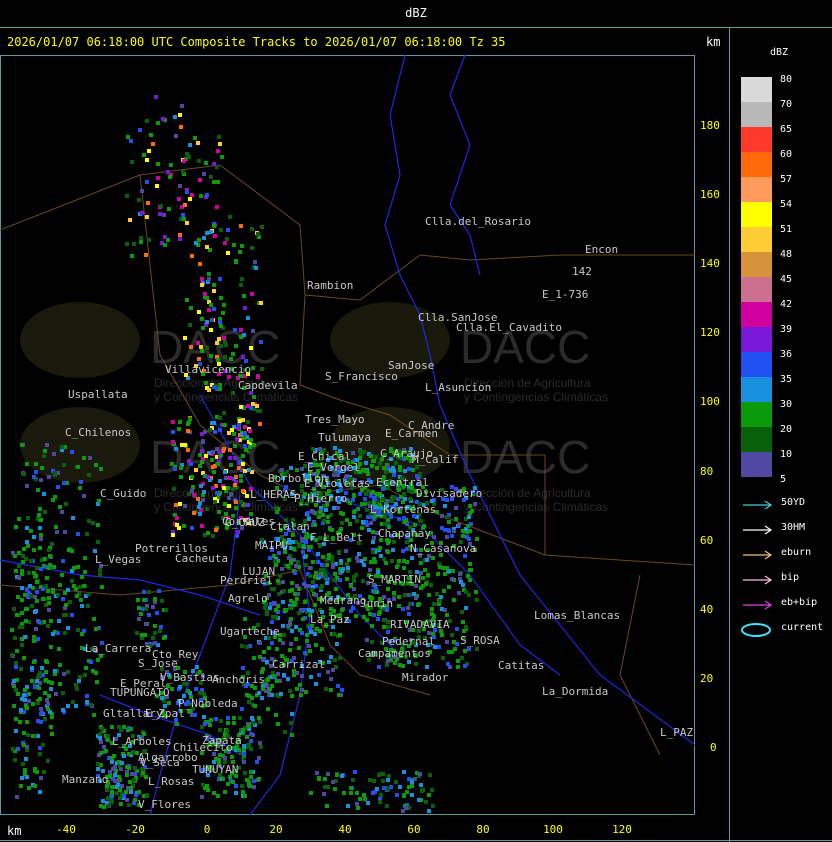  Describe the element at coordinates (226, 397) in the screenshot. I see `dacc-tagline-2a: y Contingencias Climáticas` at that location.